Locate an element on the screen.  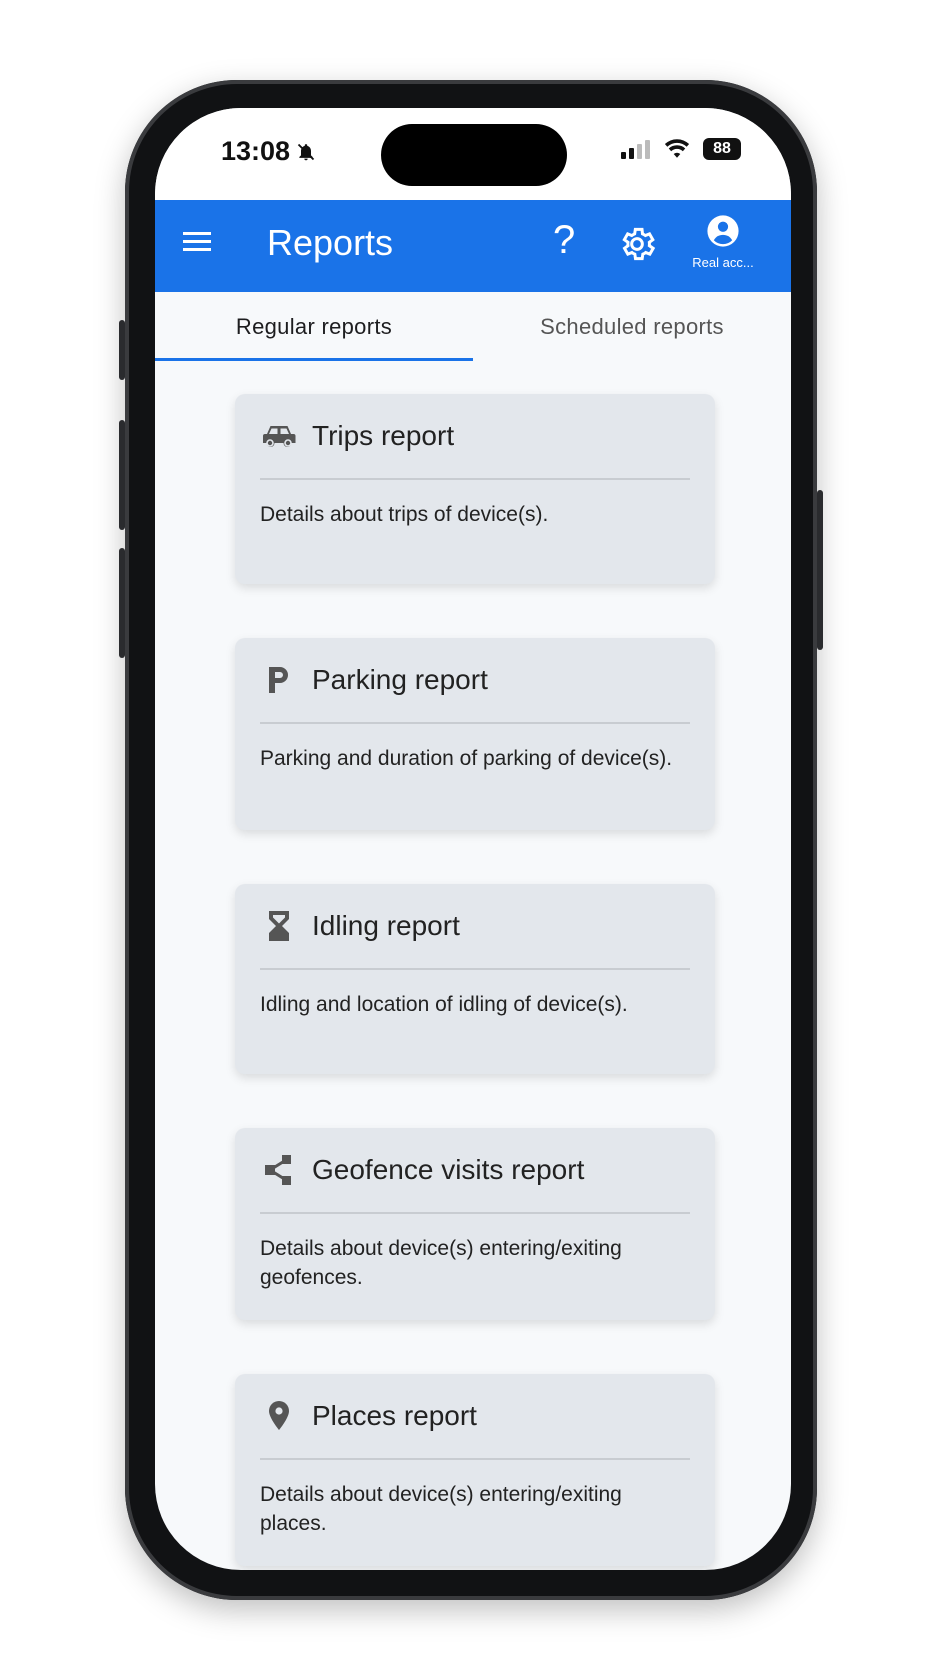
status-time: 13:08 is located at coordinates (268, 151).